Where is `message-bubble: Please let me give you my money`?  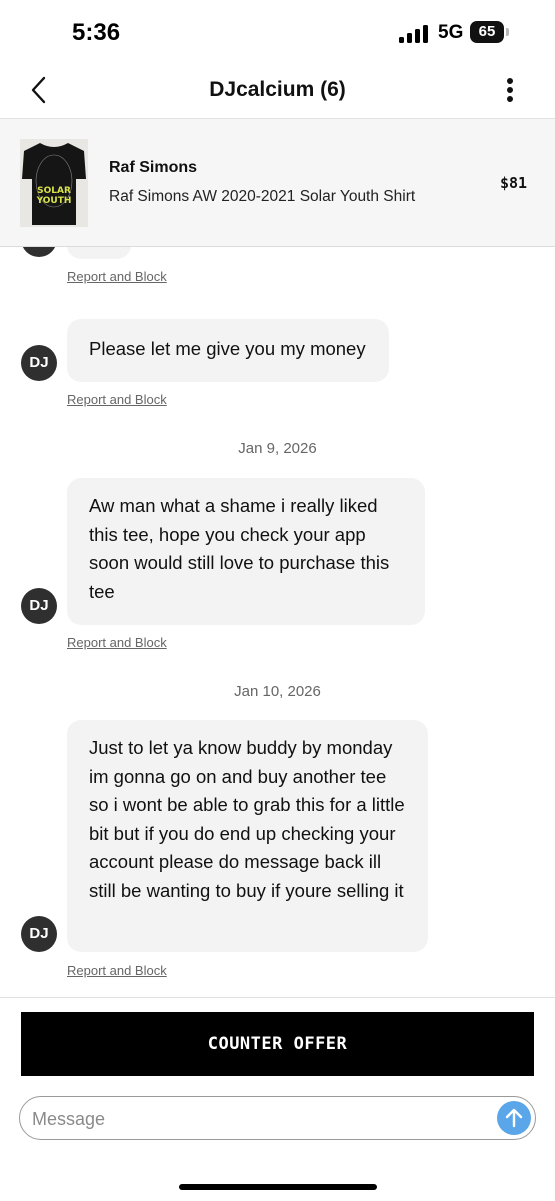 message-bubble: Please let me give you my money is located at coordinates (228, 350).